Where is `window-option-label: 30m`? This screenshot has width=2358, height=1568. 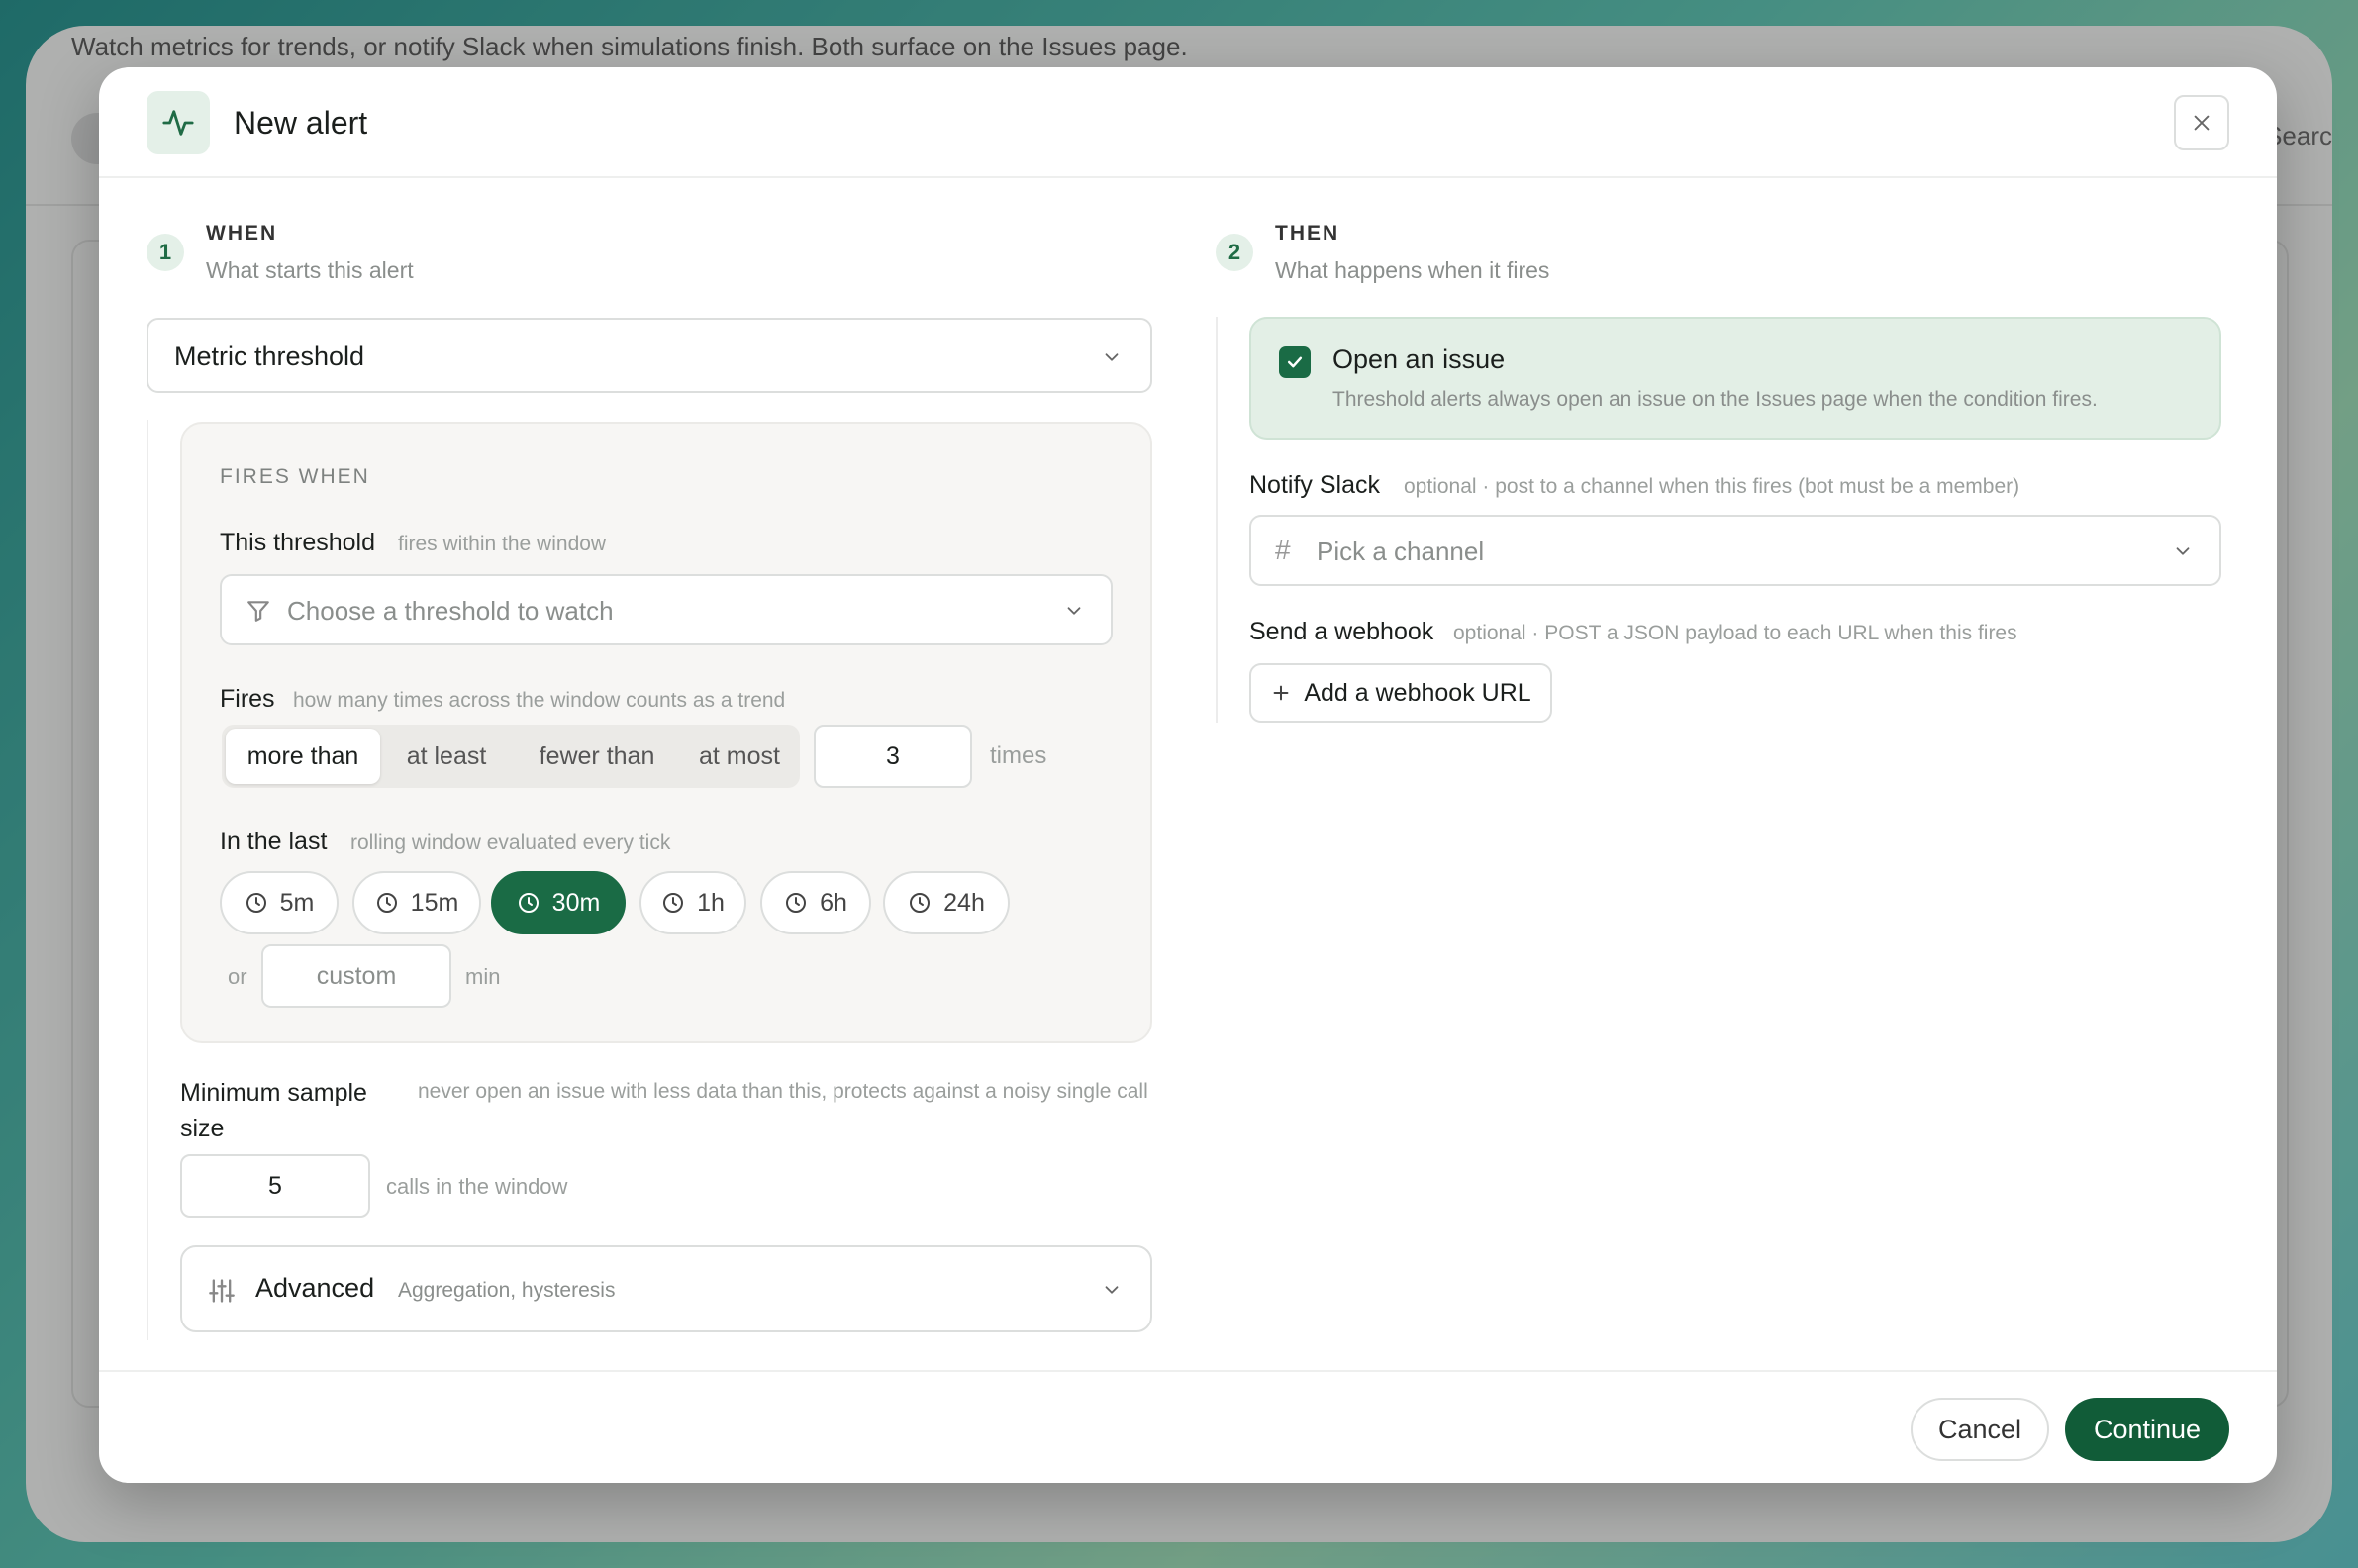 window-option-label: 30m is located at coordinates (576, 902).